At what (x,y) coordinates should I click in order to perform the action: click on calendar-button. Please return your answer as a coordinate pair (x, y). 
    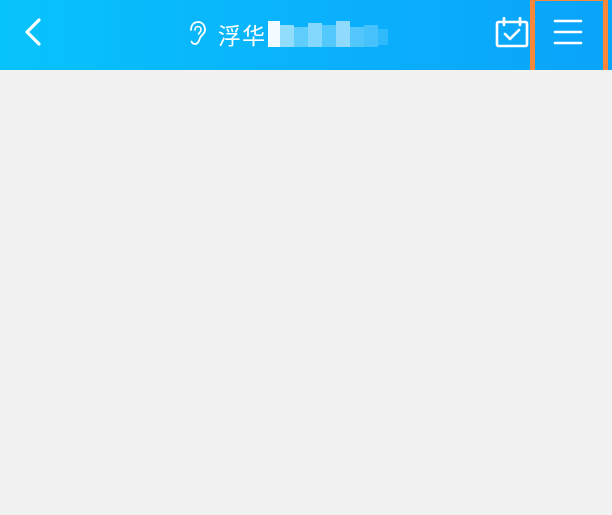
    Looking at the image, I should click on (512, 32).